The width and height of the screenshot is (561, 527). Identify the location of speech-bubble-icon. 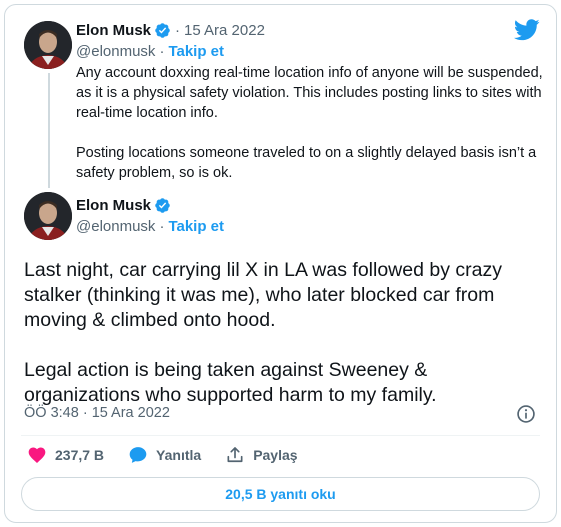
(138, 455).